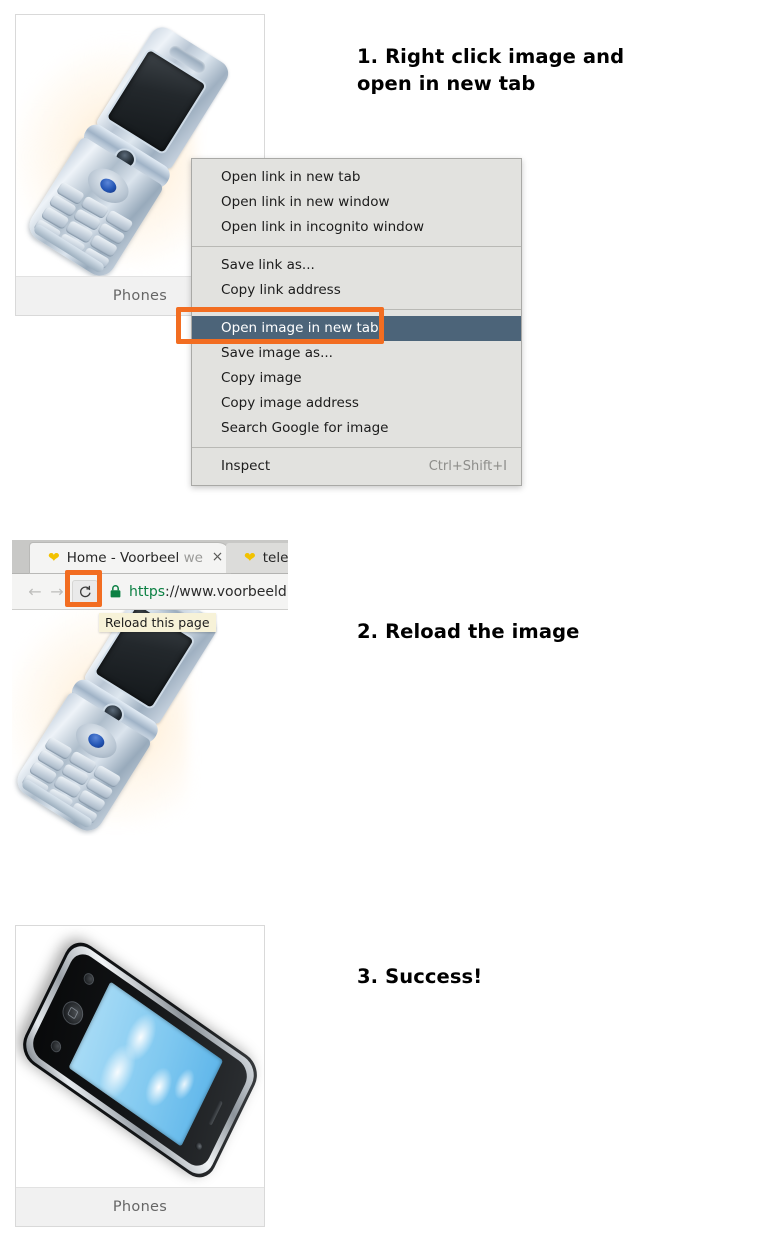  What do you see at coordinates (88, 979) in the screenshot?
I see `smartphone-side-button-left` at bounding box center [88, 979].